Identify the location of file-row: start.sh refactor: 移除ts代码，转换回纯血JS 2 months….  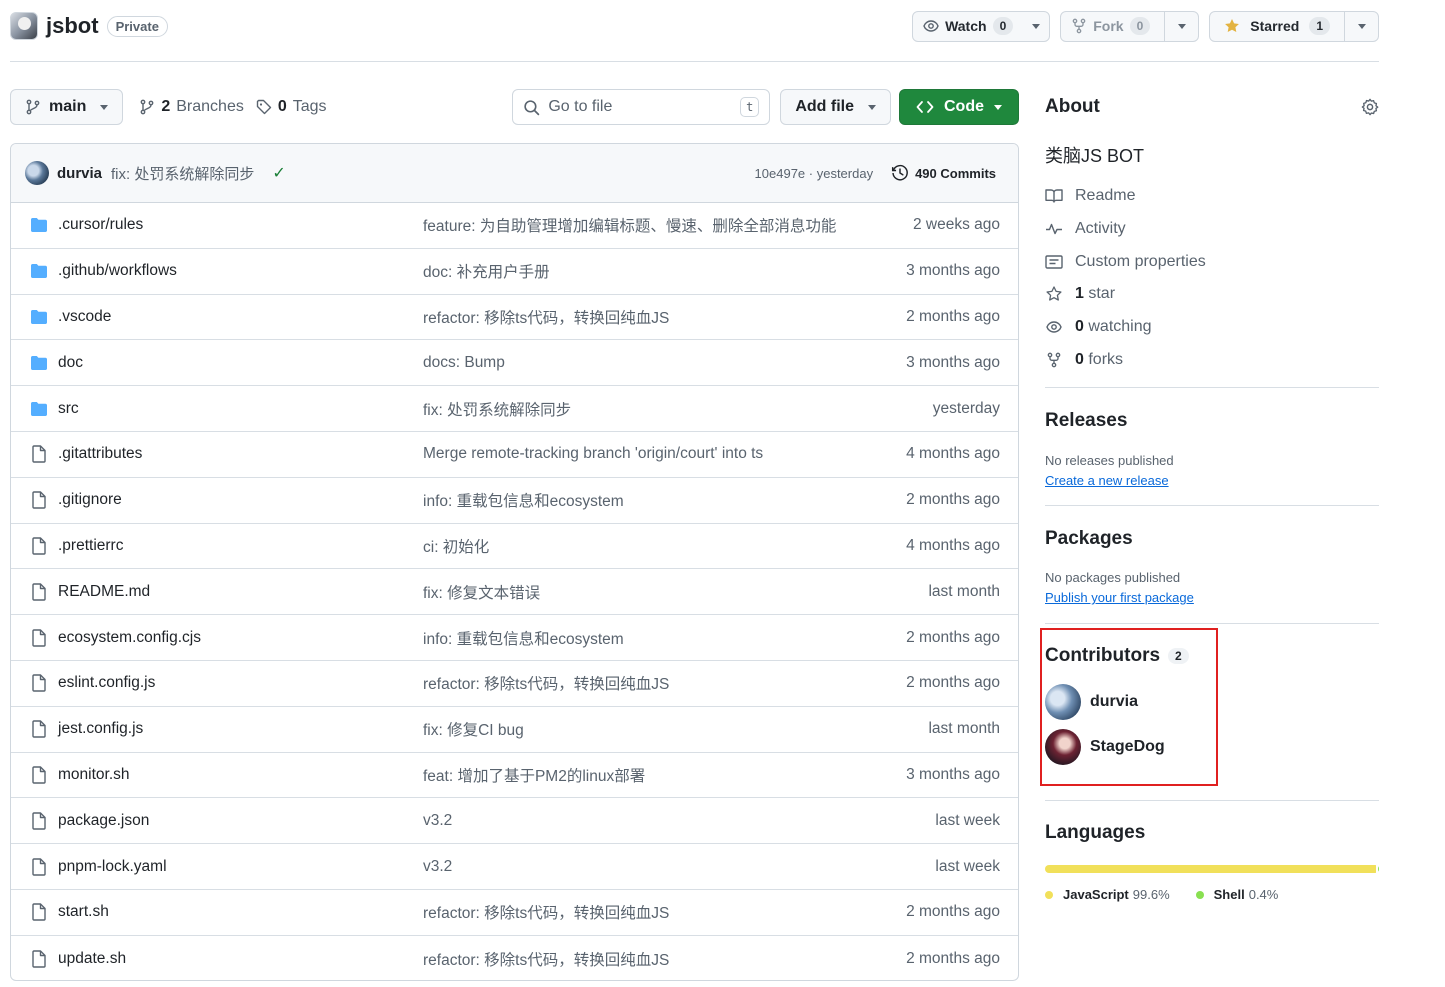
(514, 913).